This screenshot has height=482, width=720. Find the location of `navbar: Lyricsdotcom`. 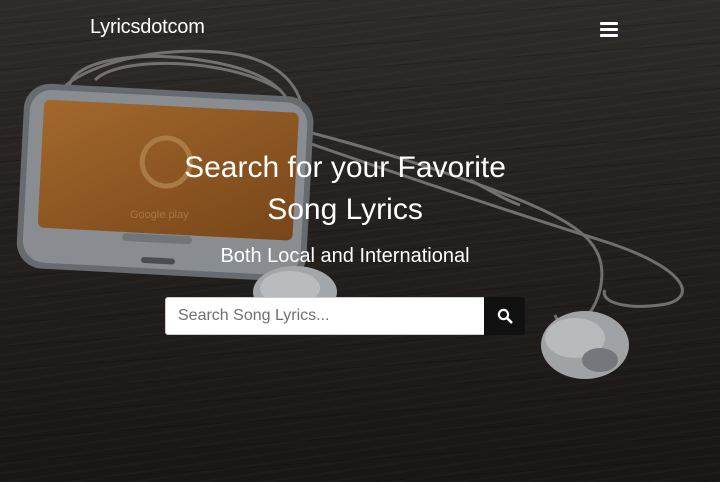

navbar: Lyricsdotcom is located at coordinates (360, 28).